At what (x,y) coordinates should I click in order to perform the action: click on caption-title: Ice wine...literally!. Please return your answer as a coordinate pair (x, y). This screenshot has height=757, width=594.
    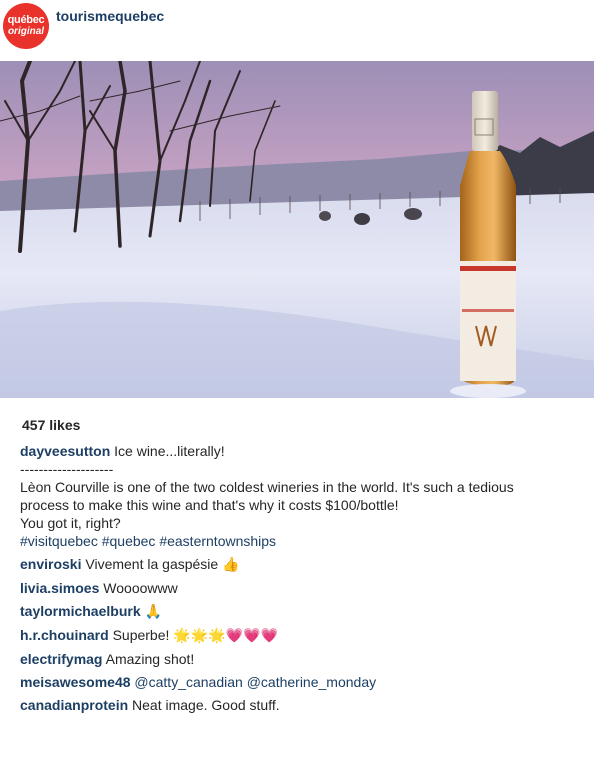
    Looking at the image, I should click on (169, 451).